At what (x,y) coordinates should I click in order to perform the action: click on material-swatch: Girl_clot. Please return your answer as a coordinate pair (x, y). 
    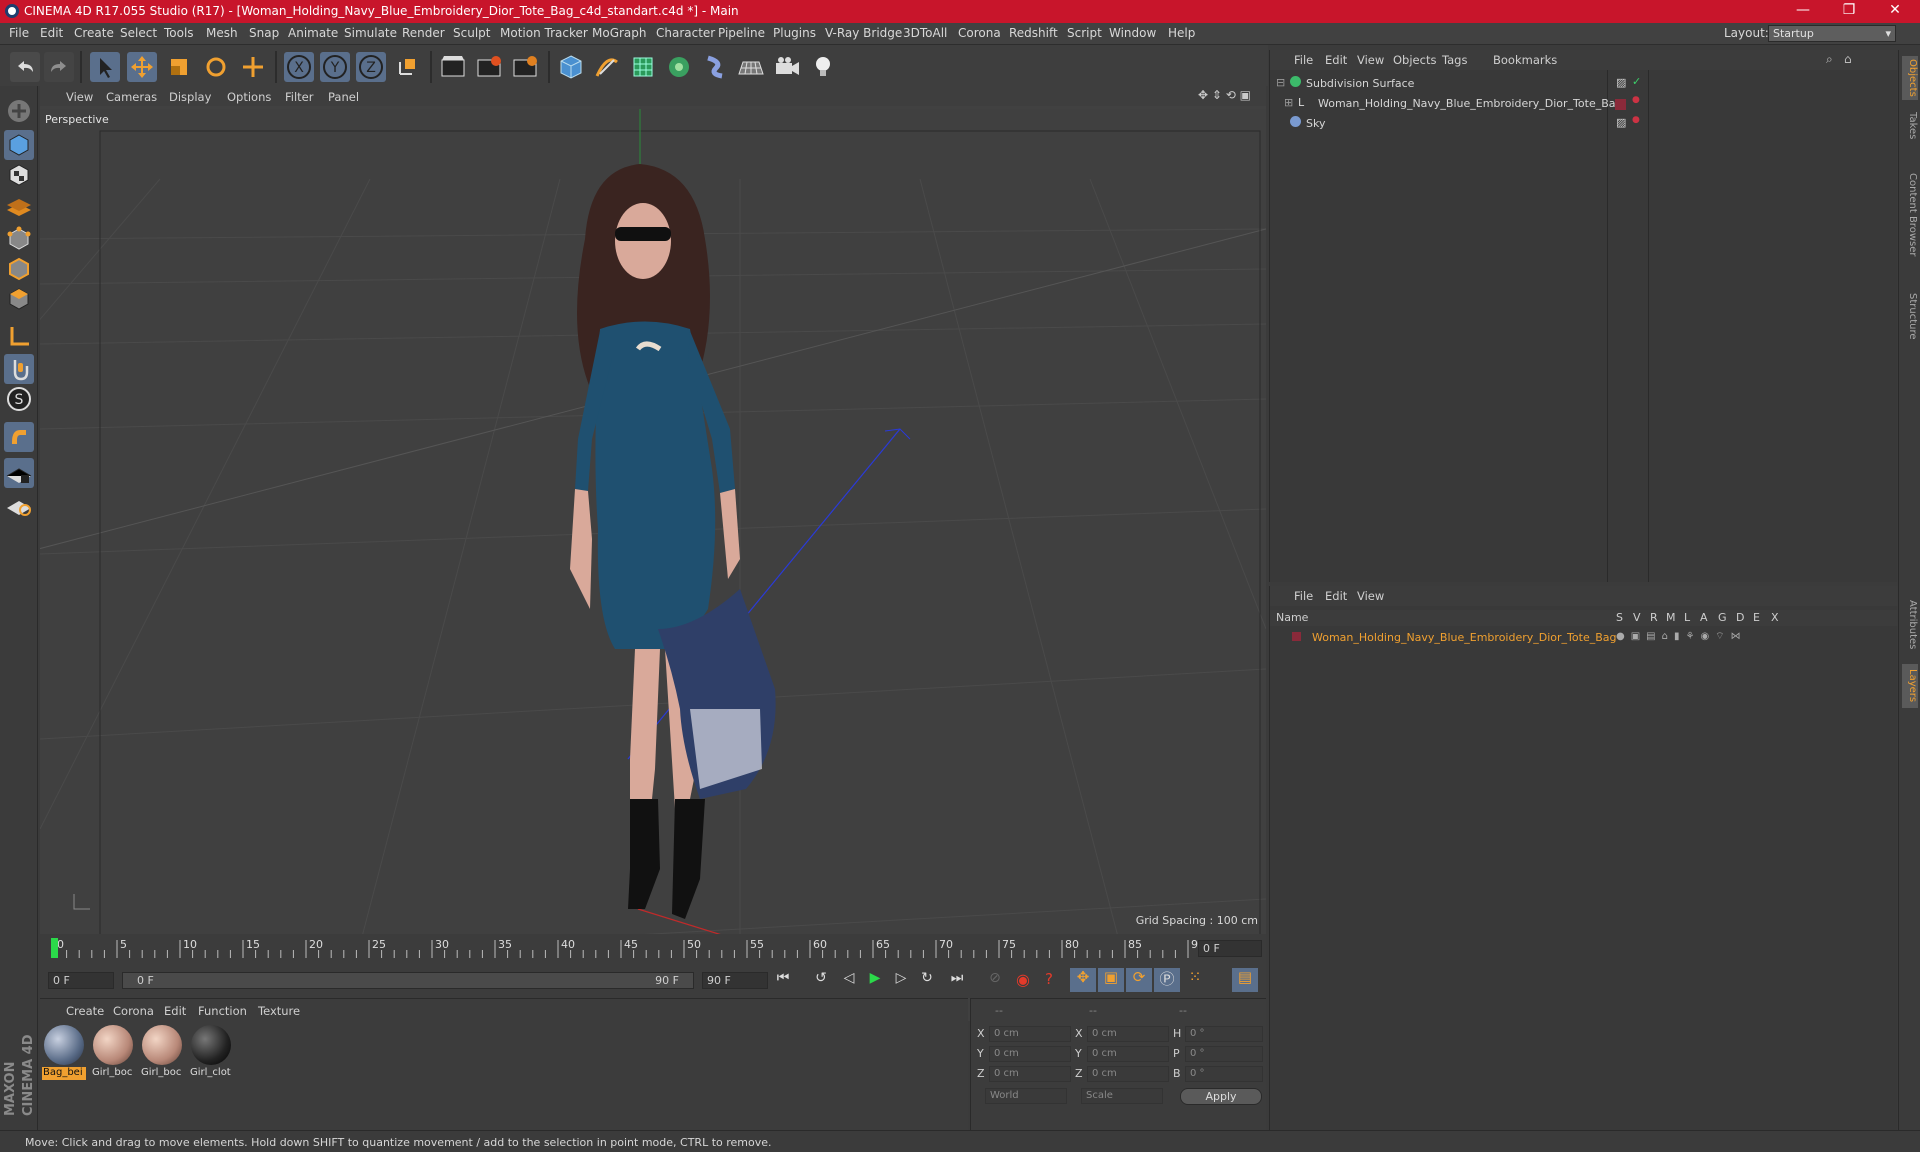
    Looking at the image, I should click on (211, 1053).